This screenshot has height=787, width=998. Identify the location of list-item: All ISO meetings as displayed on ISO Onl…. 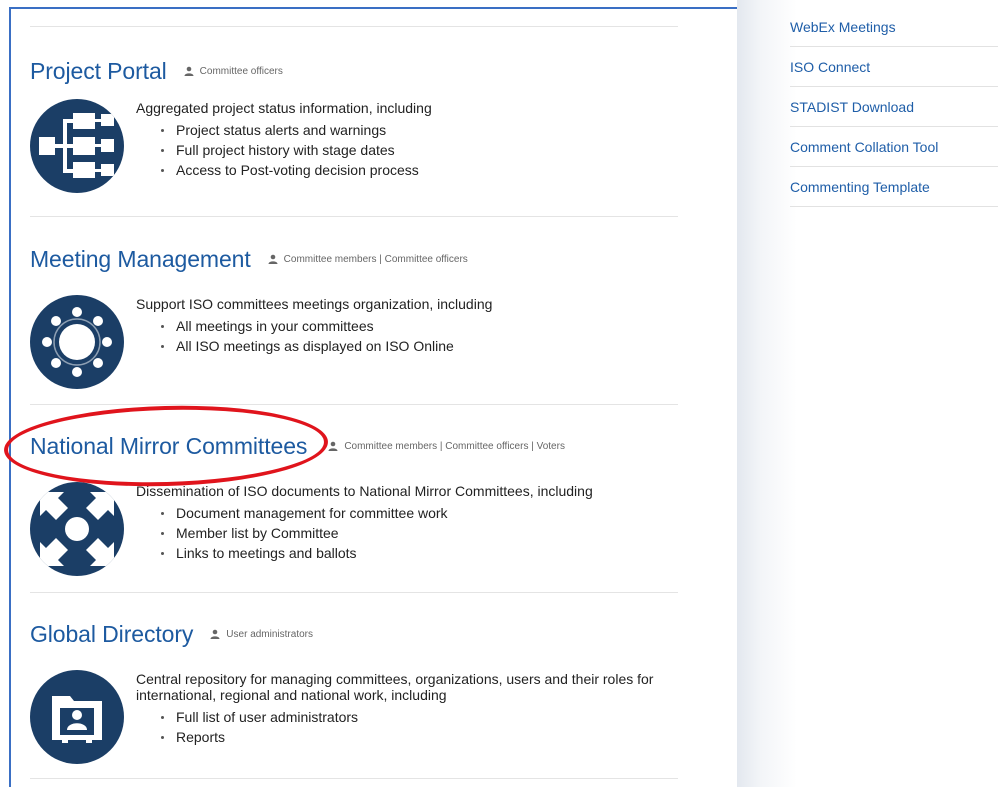
(420, 346).